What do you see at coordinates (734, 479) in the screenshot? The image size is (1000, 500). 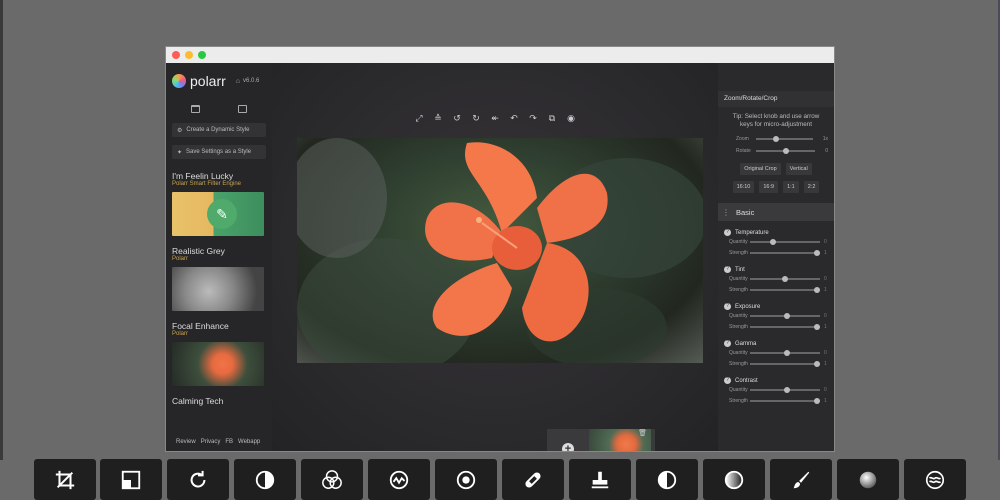 I see `gradient-tool` at bounding box center [734, 479].